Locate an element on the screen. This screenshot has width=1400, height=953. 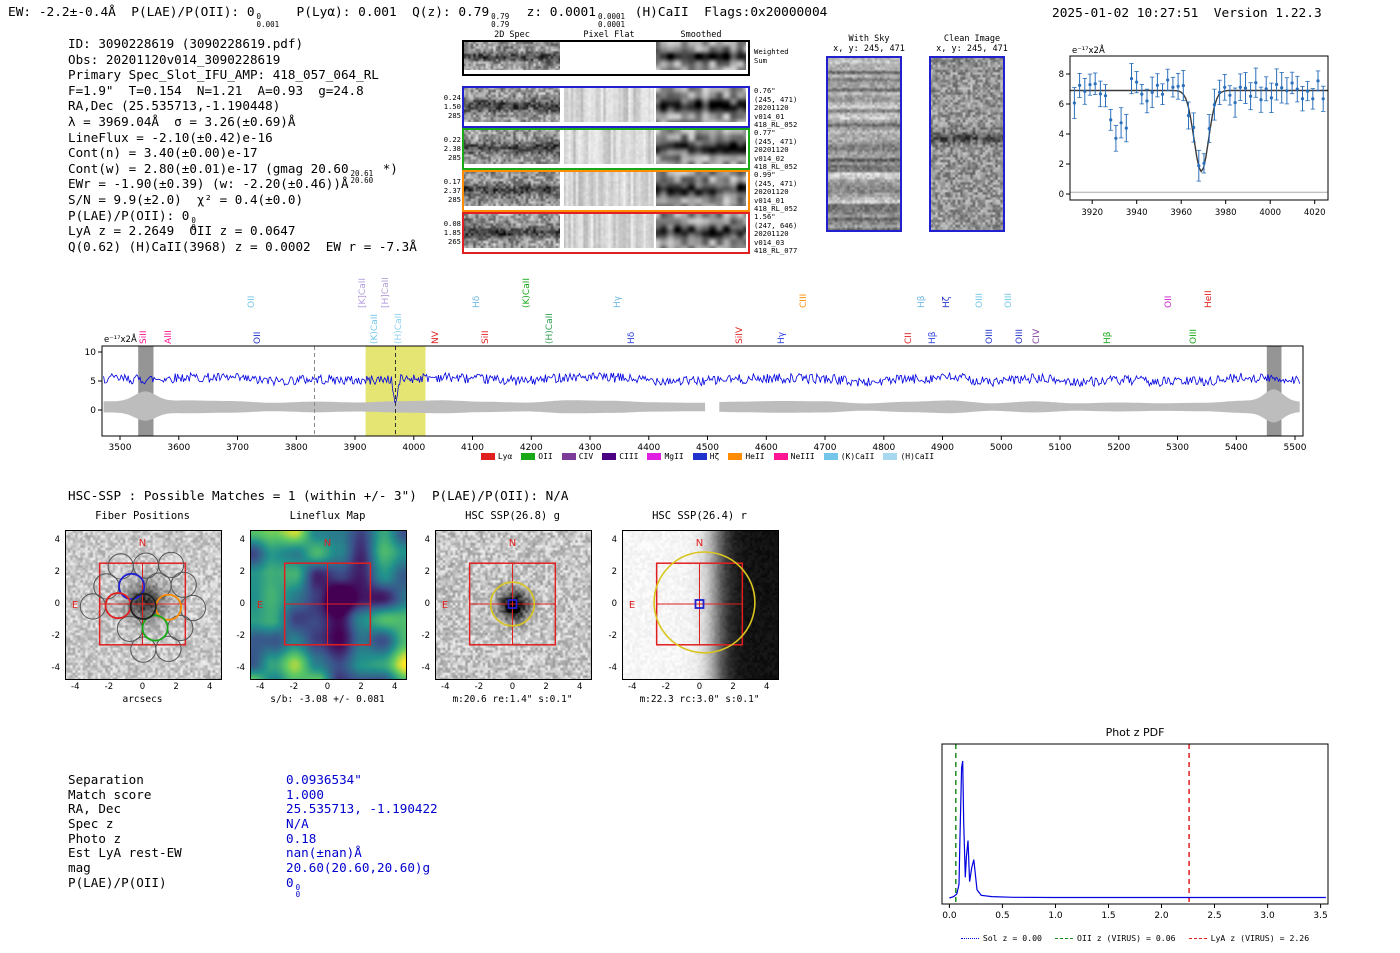
cutout-row-metrics: 0.08 1.85 265 is located at coordinates (450, 232).